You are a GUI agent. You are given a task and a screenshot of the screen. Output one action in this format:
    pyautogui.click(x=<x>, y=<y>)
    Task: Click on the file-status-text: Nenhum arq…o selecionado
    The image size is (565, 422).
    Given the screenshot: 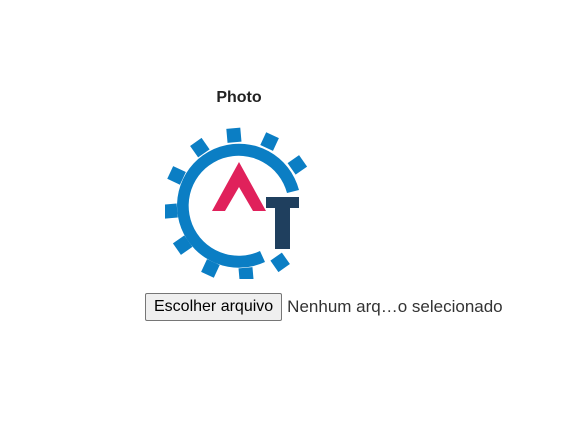 What is the action you would take?
    pyautogui.click(x=395, y=306)
    